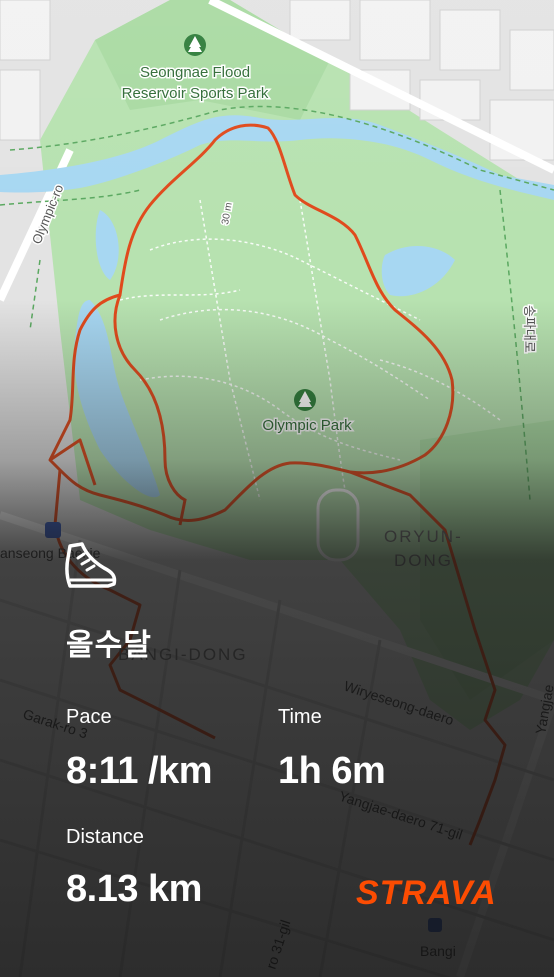  What do you see at coordinates (134, 889) in the screenshot?
I see `distance-value: 8.13 km` at bounding box center [134, 889].